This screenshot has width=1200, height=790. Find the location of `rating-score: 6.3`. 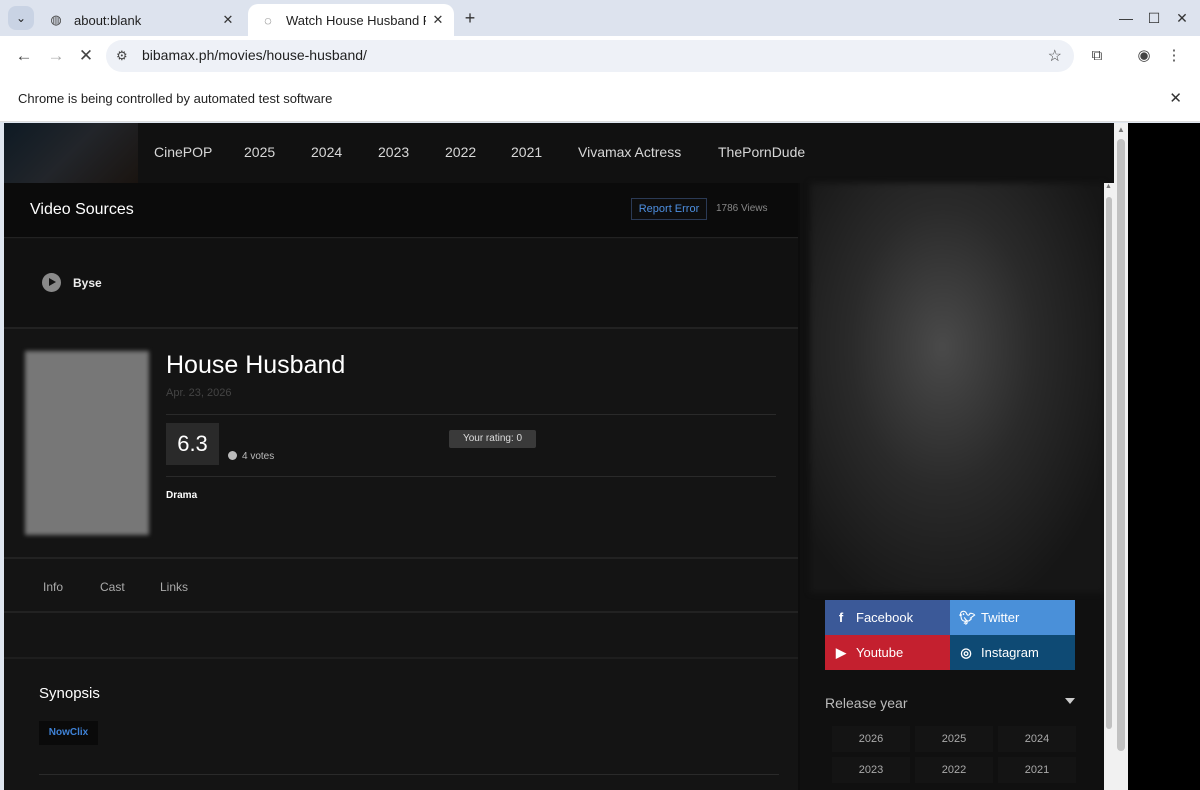

rating-score: 6.3 is located at coordinates (192, 444).